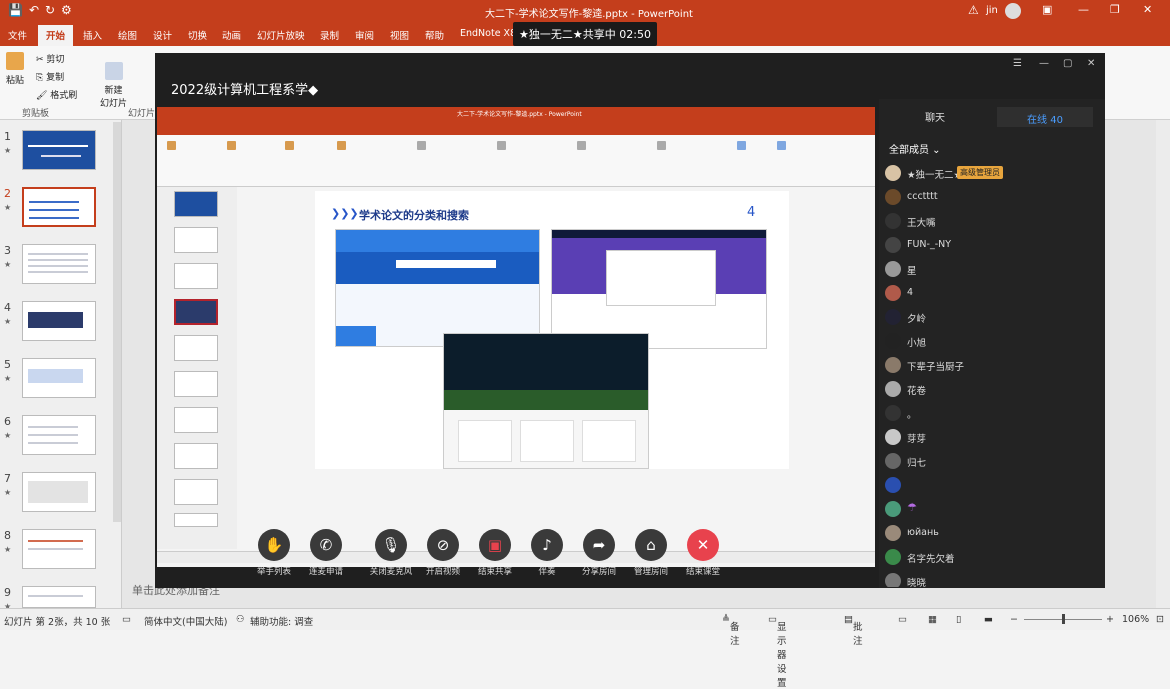 Image resolution: width=1170 pixels, height=689 pixels. What do you see at coordinates (240, 90) in the screenshot?
I see `meeting-title-text: 2022级计算机工程系学` at bounding box center [240, 90].